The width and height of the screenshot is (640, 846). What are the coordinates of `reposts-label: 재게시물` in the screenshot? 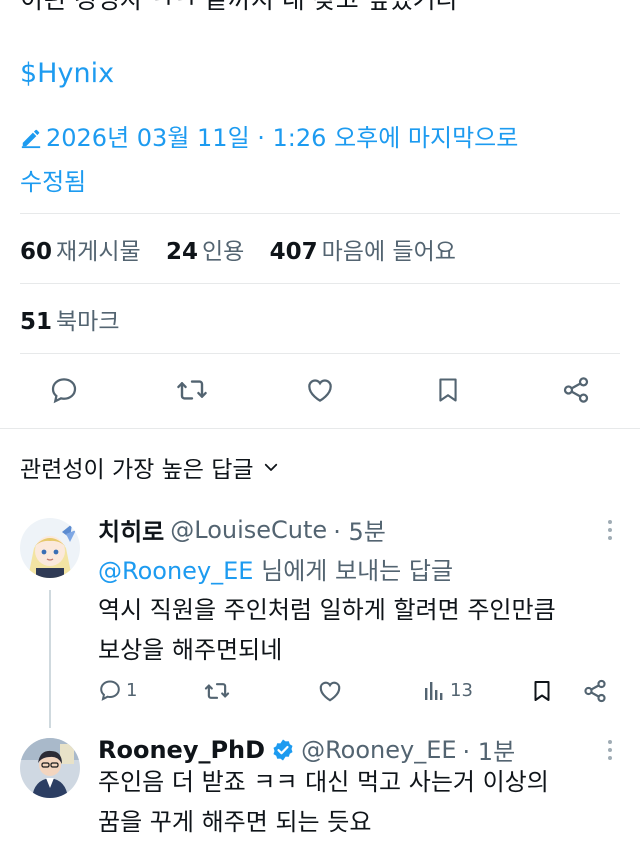 It's located at (98, 252).